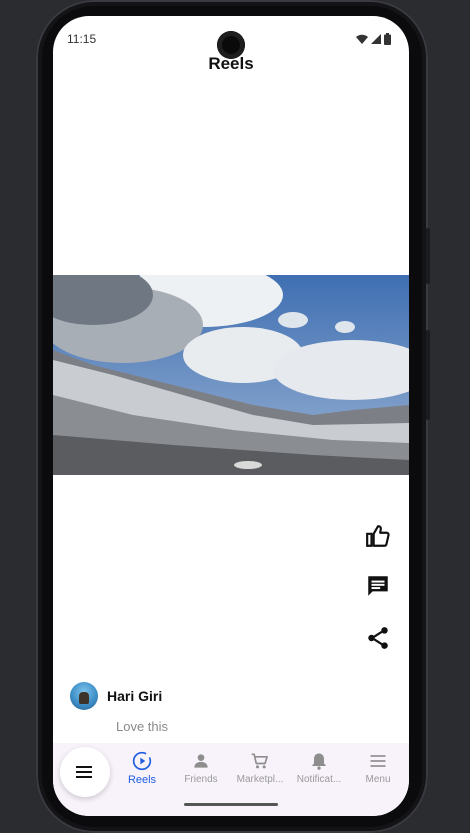  Describe the element at coordinates (378, 768) in the screenshot. I see `nav-item-menu: Menu` at that location.